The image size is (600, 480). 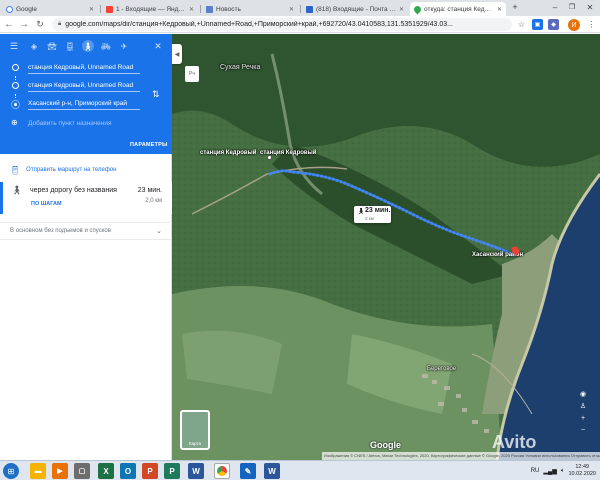 What do you see at coordinates (71, 170) in the screenshot?
I see `send-to-phone-label: Отправить маршрут на телефон` at bounding box center [71, 170].